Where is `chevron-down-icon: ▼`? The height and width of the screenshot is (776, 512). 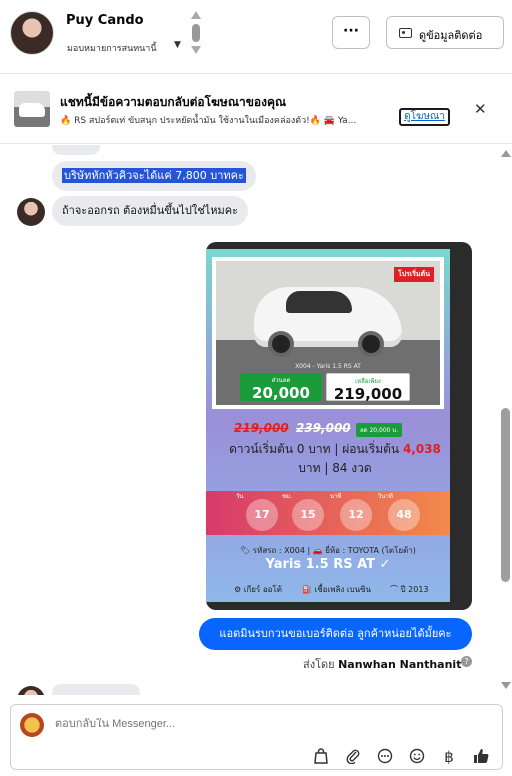
chevron-down-icon: ▼ is located at coordinates (177, 45).